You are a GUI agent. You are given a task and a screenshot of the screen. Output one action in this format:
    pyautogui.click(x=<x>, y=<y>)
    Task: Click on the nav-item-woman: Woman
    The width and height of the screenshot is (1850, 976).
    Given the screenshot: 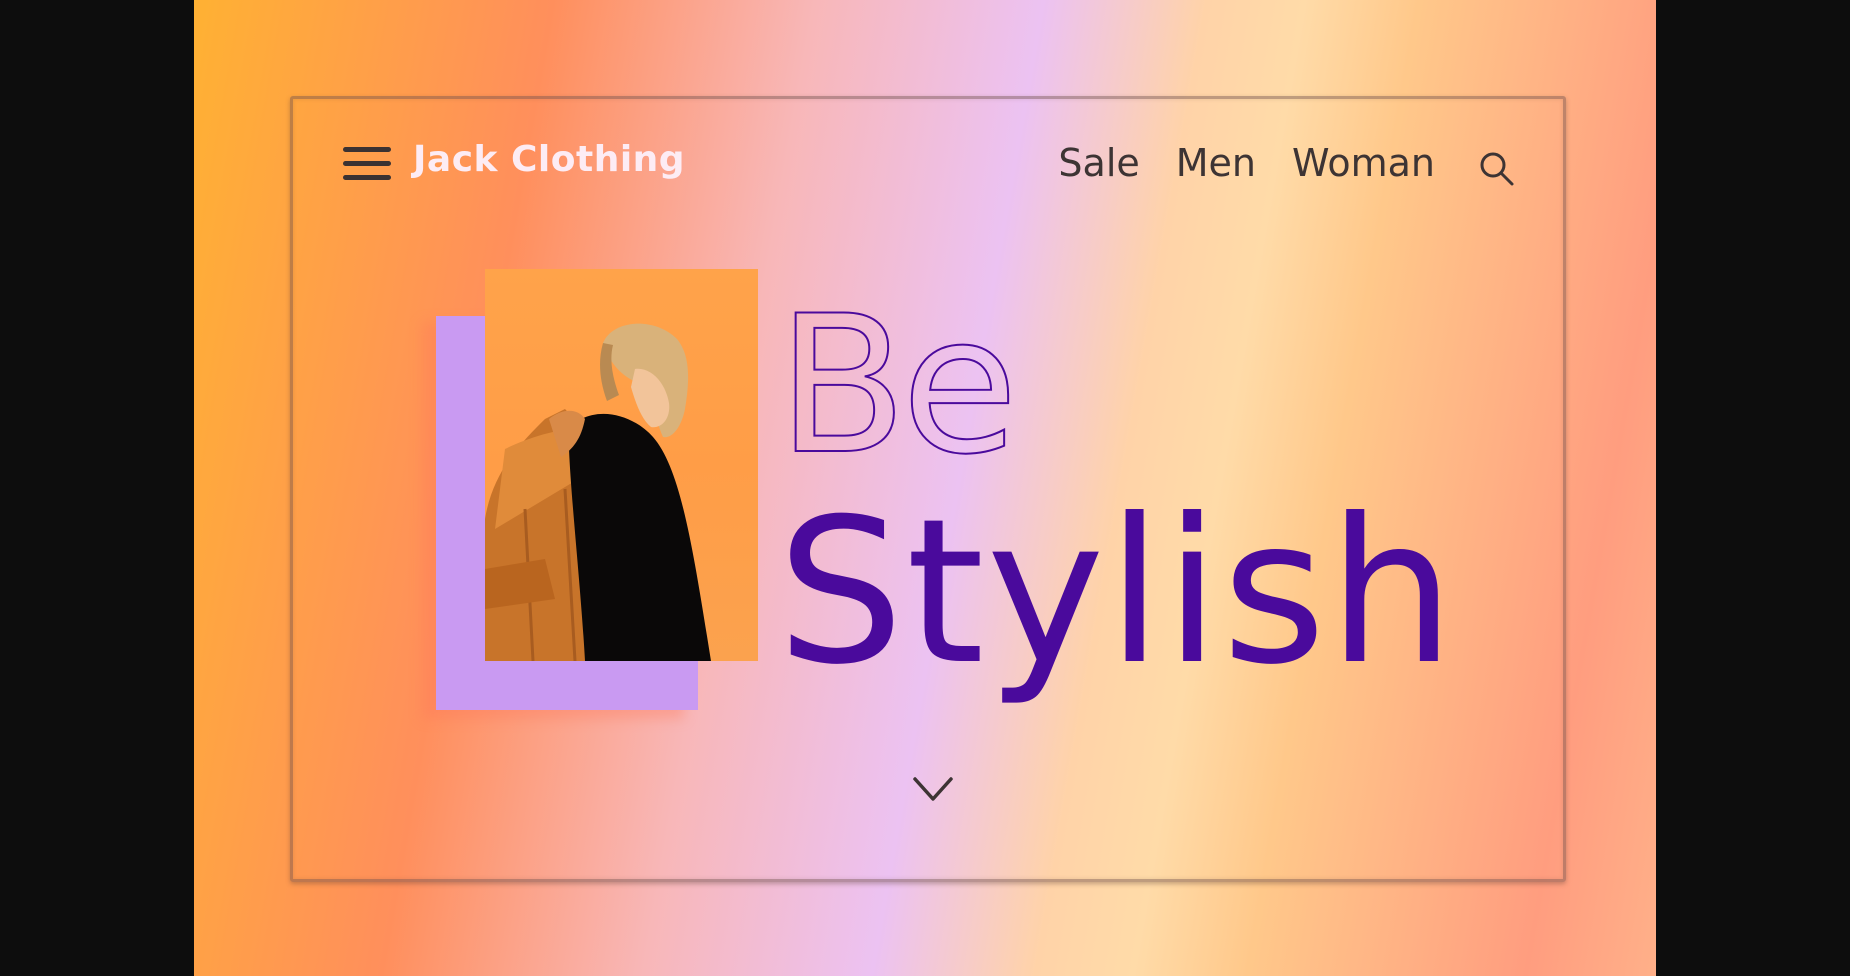 What is the action you would take?
    pyautogui.click(x=1363, y=163)
    